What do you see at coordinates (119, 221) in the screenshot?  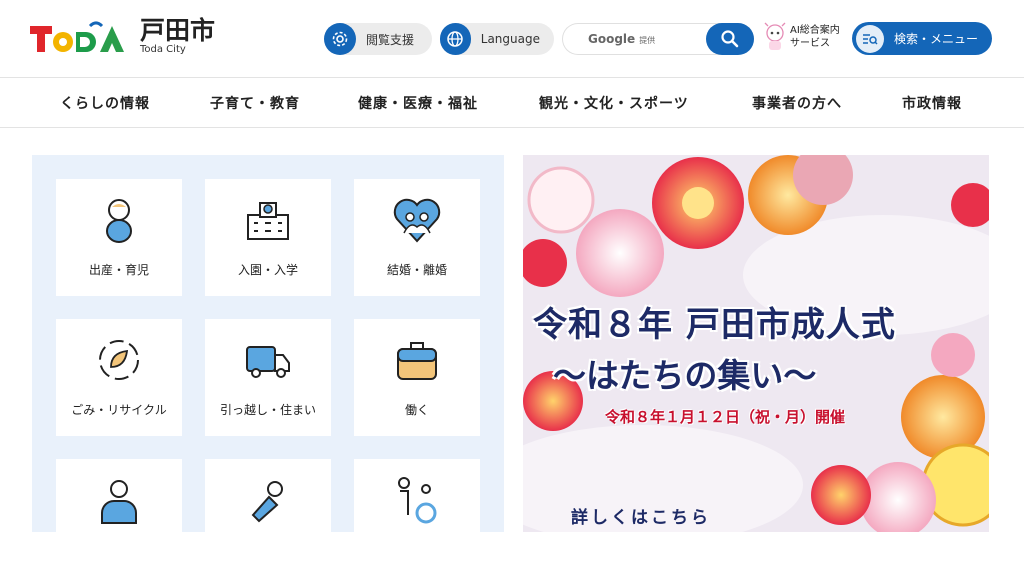 I see `baby-icon` at bounding box center [119, 221].